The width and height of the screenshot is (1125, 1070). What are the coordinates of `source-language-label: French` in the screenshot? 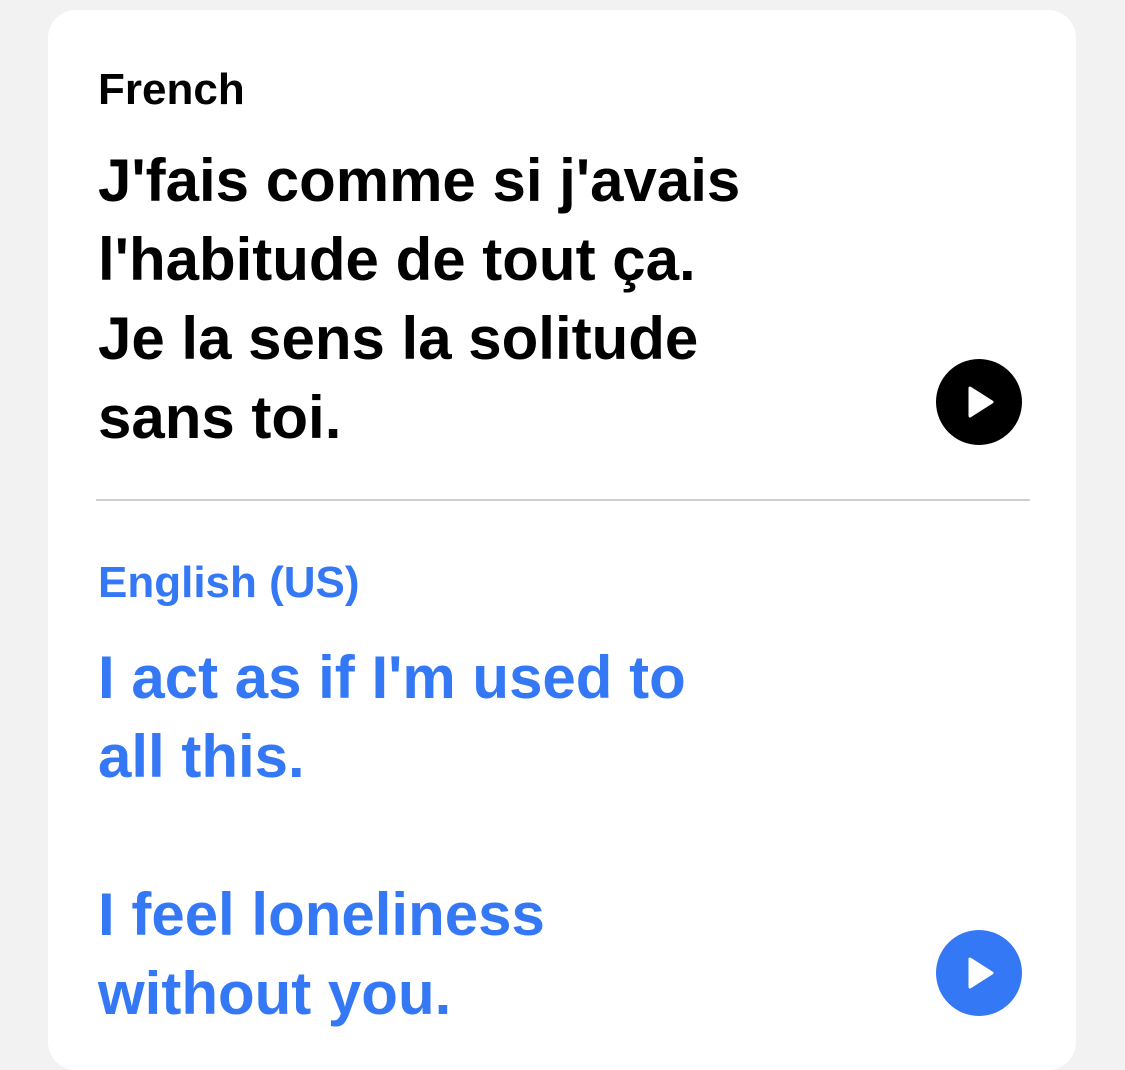 It's located at (171, 89).